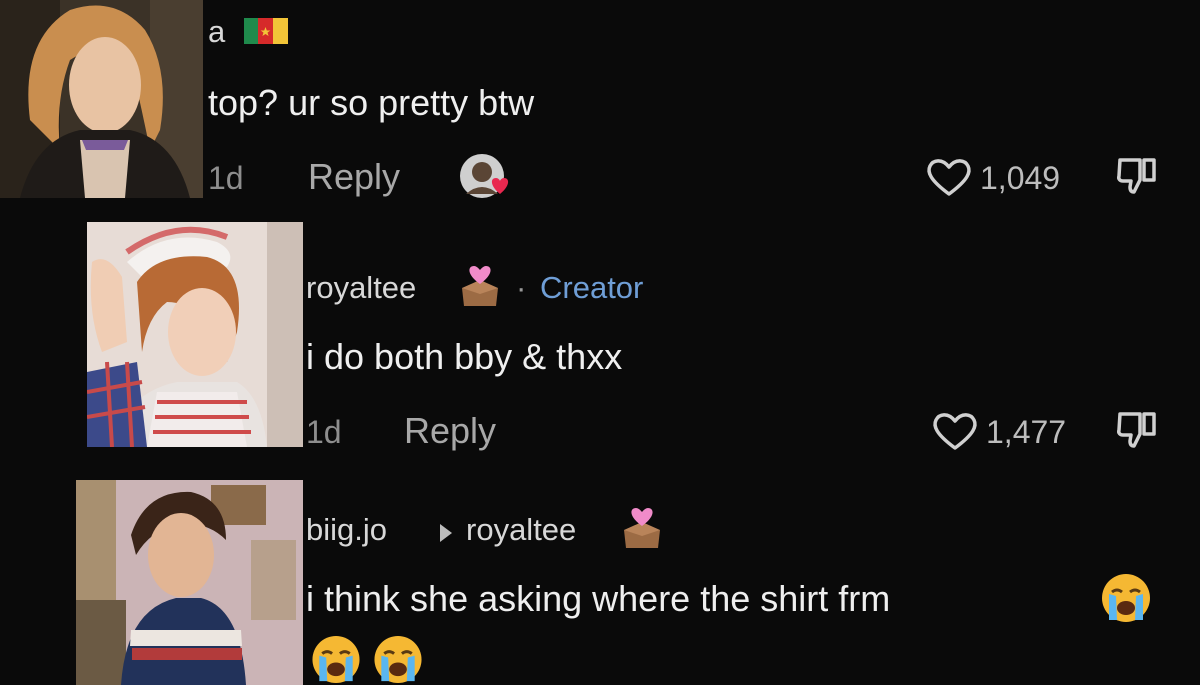 This screenshot has width=1200, height=685. I want to click on comment-text: top? ur so pretty btw, so click(371, 102).